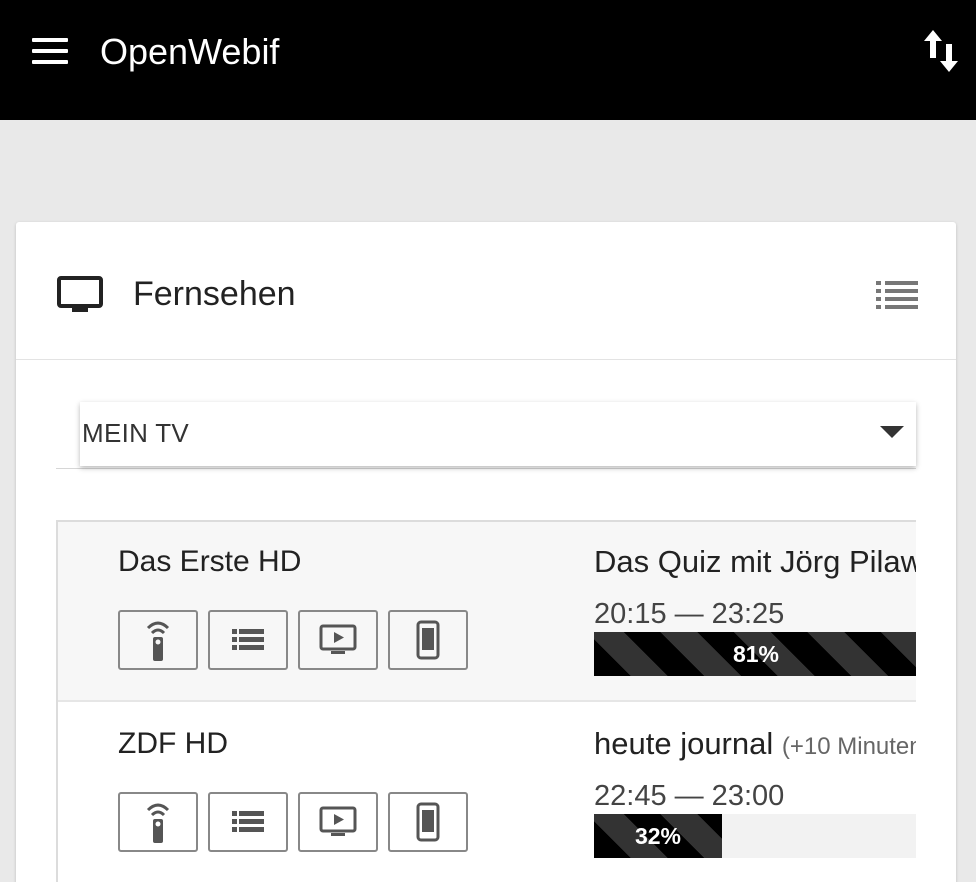  Describe the element at coordinates (848, 746) in the screenshot. I see `program-extra: (+10 Minuten)` at that location.